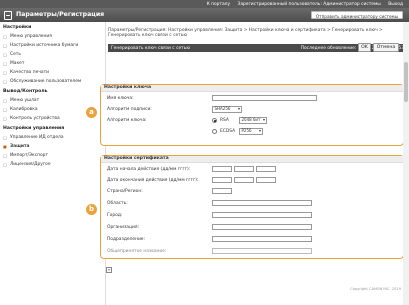 Image resolution: width=409 pixels, height=305 pixels. I want to click on organization-input, so click(262, 227).